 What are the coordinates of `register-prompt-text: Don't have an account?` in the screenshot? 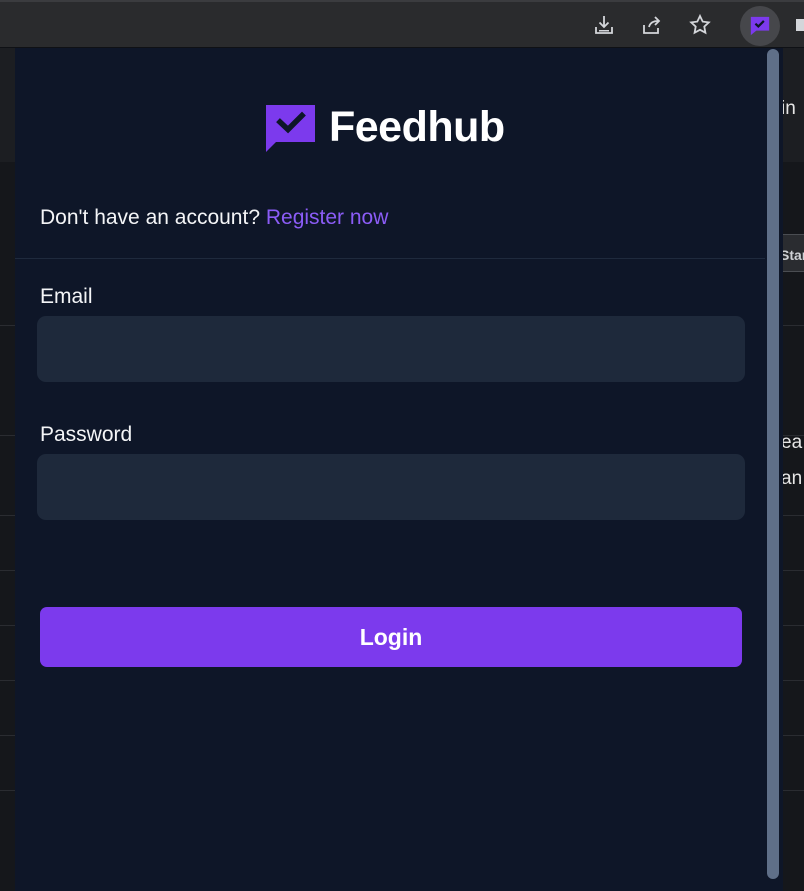 It's located at (150, 217).